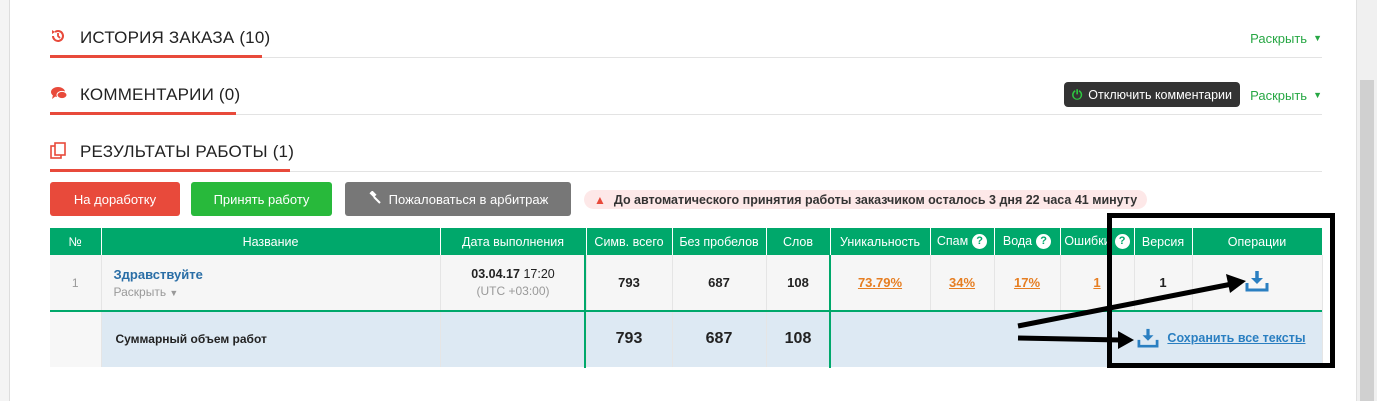 The image size is (1377, 401). I want to click on comments-title-text: КОММЕНТАРИИ (0), so click(160, 94).